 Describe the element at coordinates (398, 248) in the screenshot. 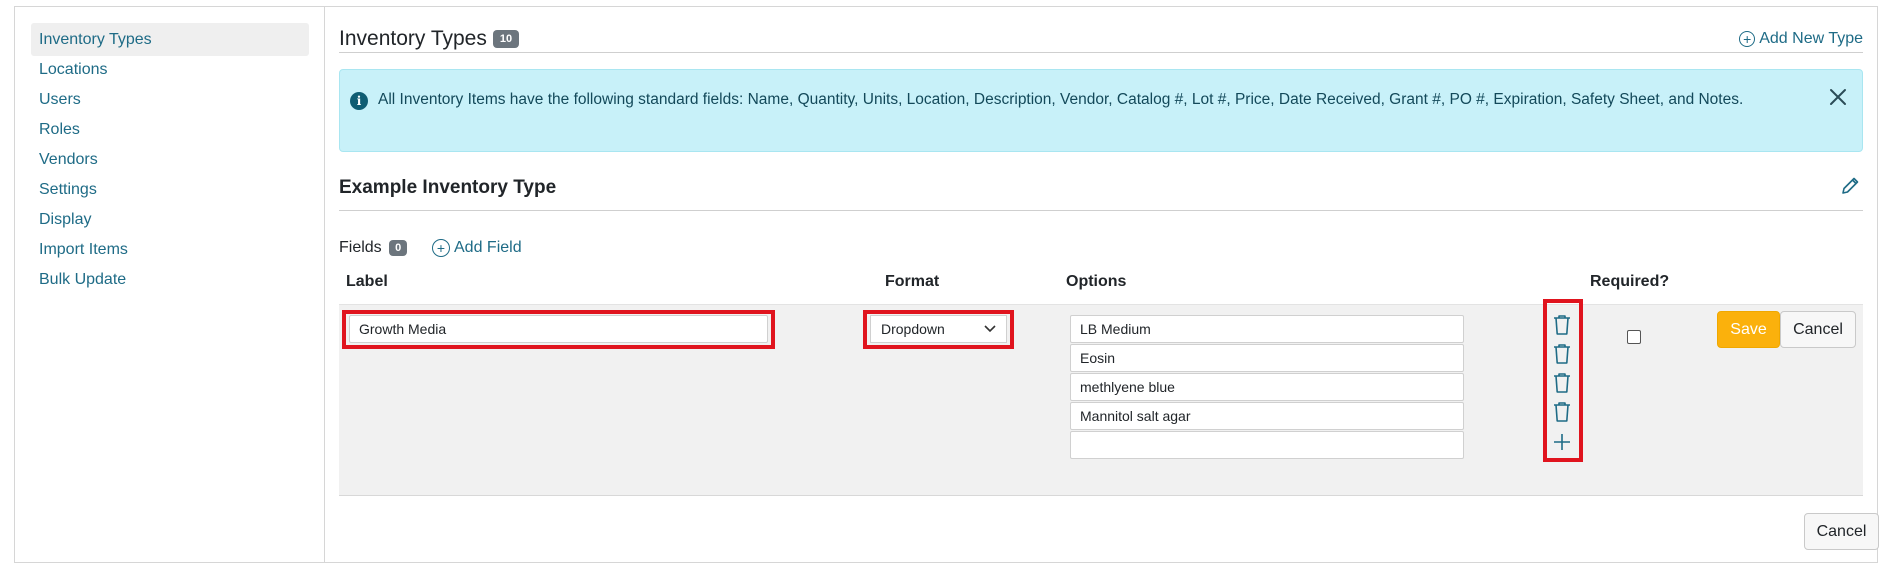

I see `fields-count-badge: 0` at that location.